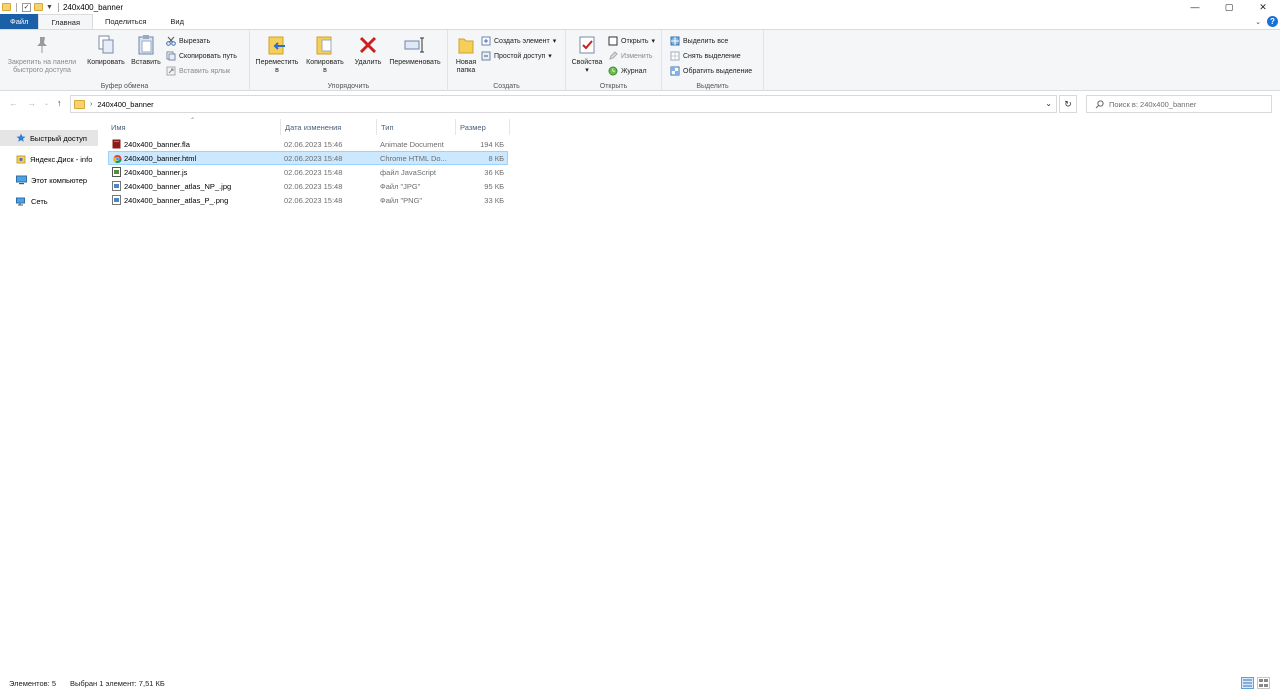  Describe the element at coordinates (38, 7) in the screenshot. I see `new-folder-icon` at that location.